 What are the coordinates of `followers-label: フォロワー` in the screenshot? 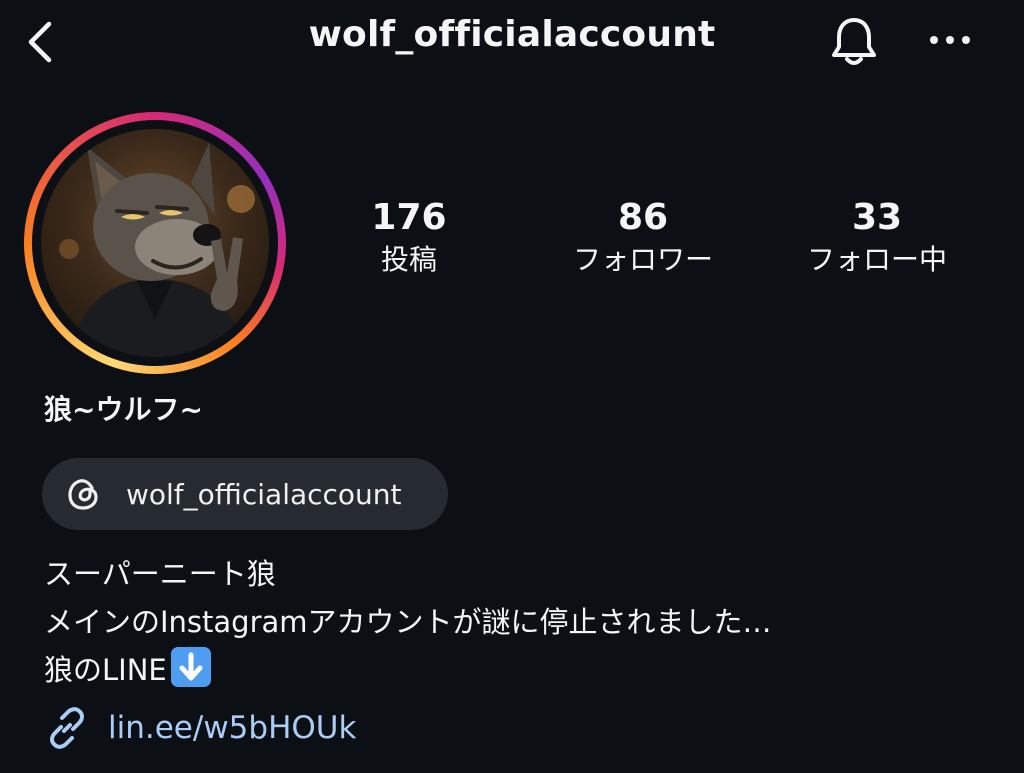 It's located at (642, 259).